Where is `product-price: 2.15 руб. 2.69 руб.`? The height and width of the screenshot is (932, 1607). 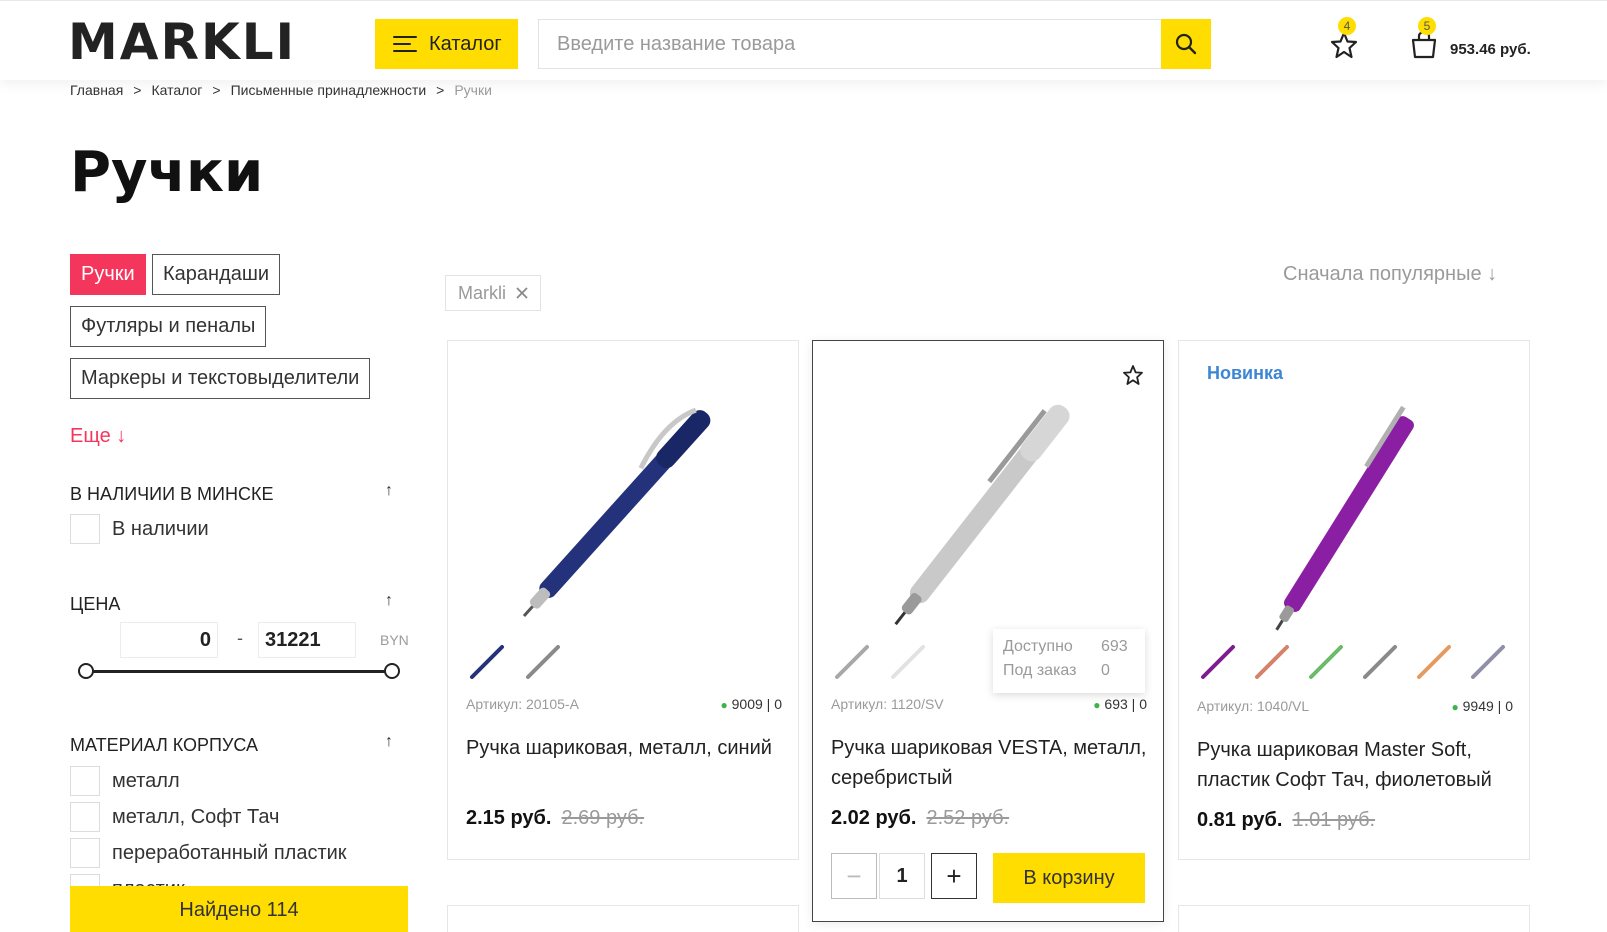
product-price: 2.15 руб. 2.69 руб. is located at coordinates (555, 818).